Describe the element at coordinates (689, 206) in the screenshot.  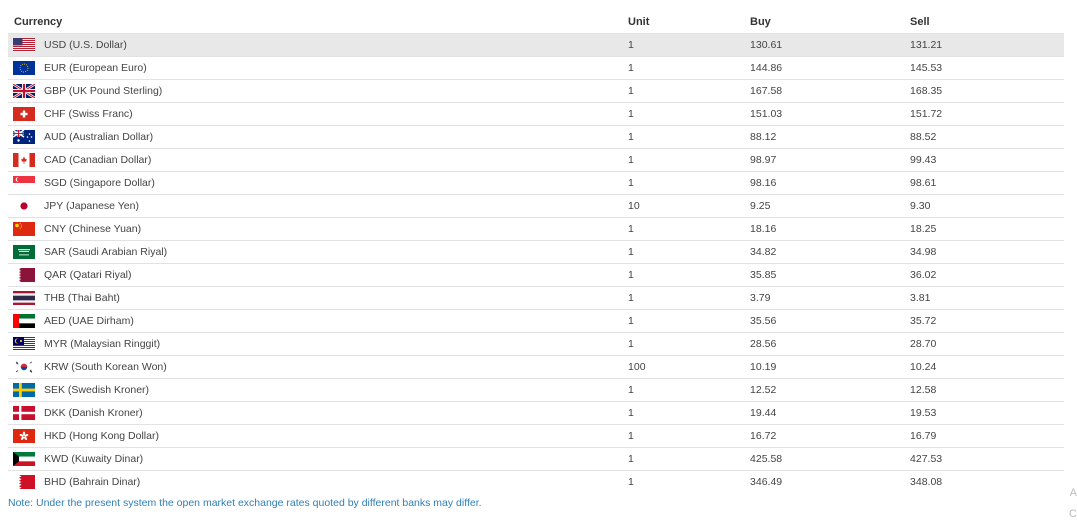
I see `unit-cell: 10` at that location.